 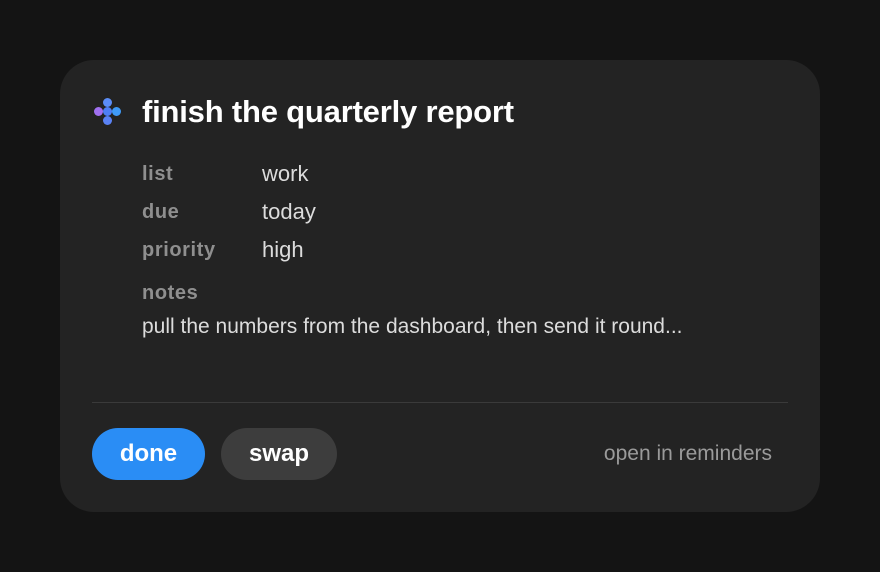 What do you see at coordinates (148, 454) in the screenshot?
I see `done-button: done` at bounding box center [148, 454].